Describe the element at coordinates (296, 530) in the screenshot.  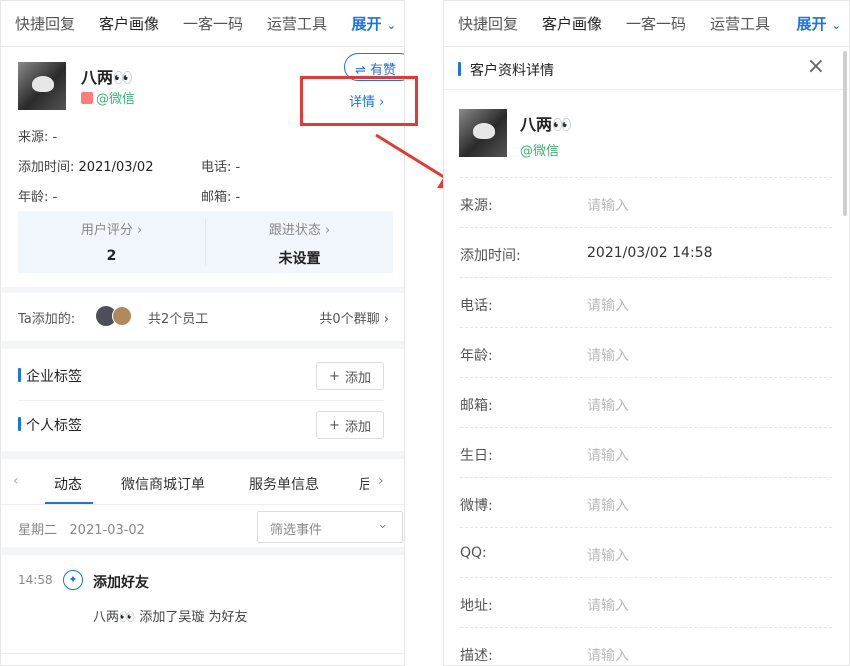
I see `filter-placeholder: 筛选事件` at that location.